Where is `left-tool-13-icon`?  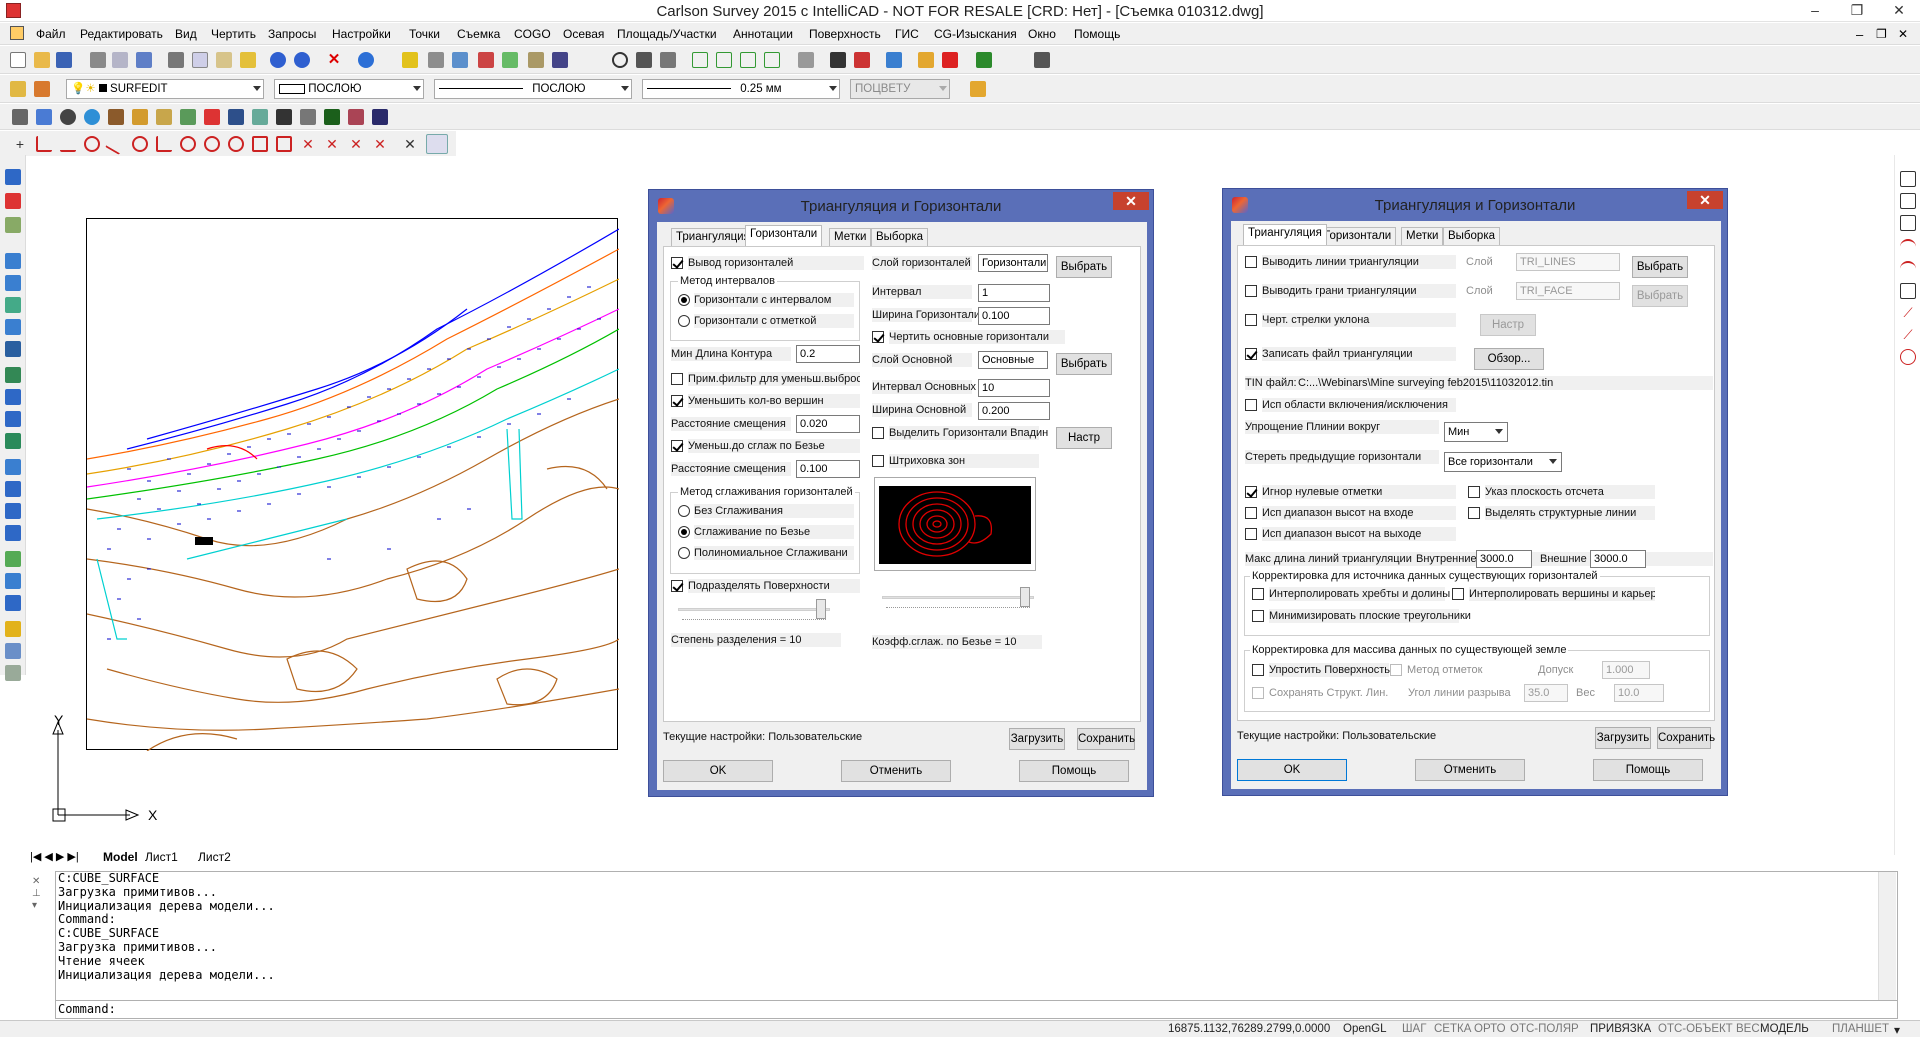 left-tool-13-icon is located at coordinates (13, 467).